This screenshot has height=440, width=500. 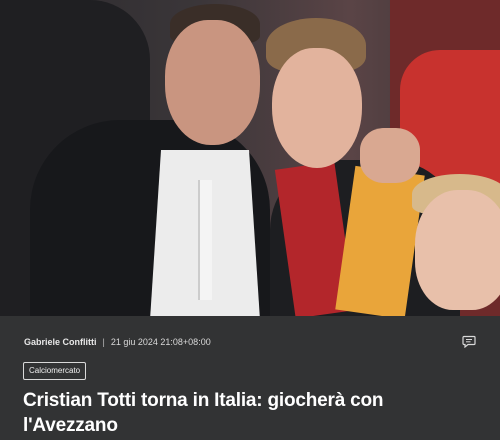 I want to click on author-name: Gabriele Conflitti, so click(x=60, y=342).